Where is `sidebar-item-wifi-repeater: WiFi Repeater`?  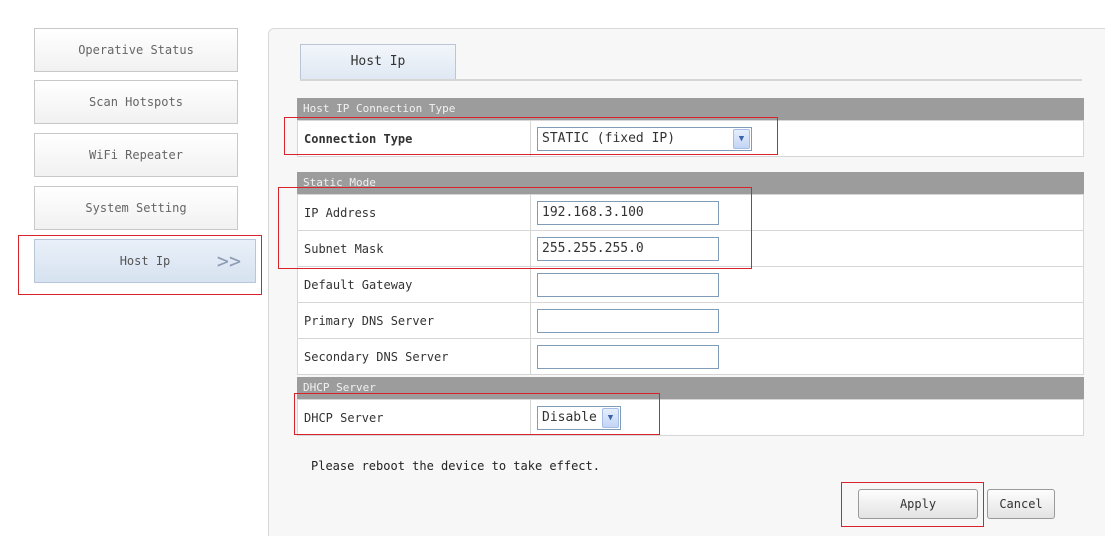
sidebar-item-wifi-repeater: WiFi Repeater is located at coordinates (136, 155).